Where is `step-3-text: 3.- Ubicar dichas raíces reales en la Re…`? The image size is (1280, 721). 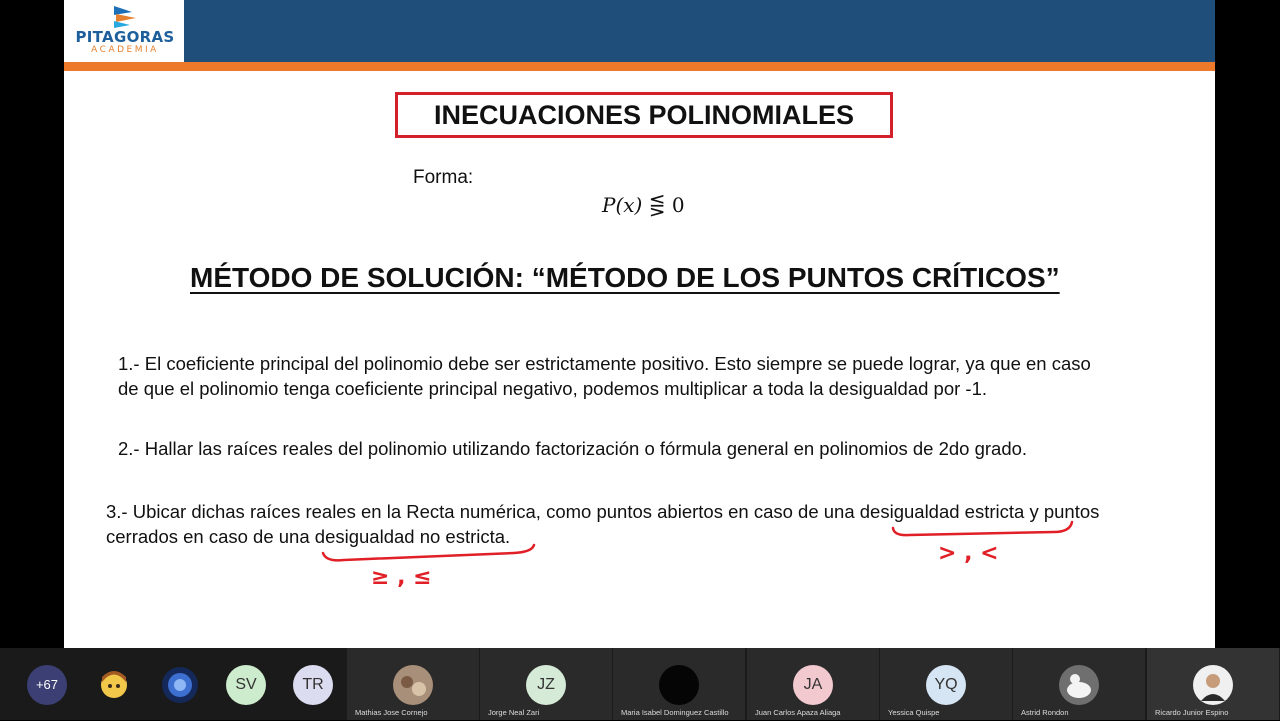 step-3-text: 3.- Ubicar dichas raíces reales en la Re… is located at coordinates (636, 524).